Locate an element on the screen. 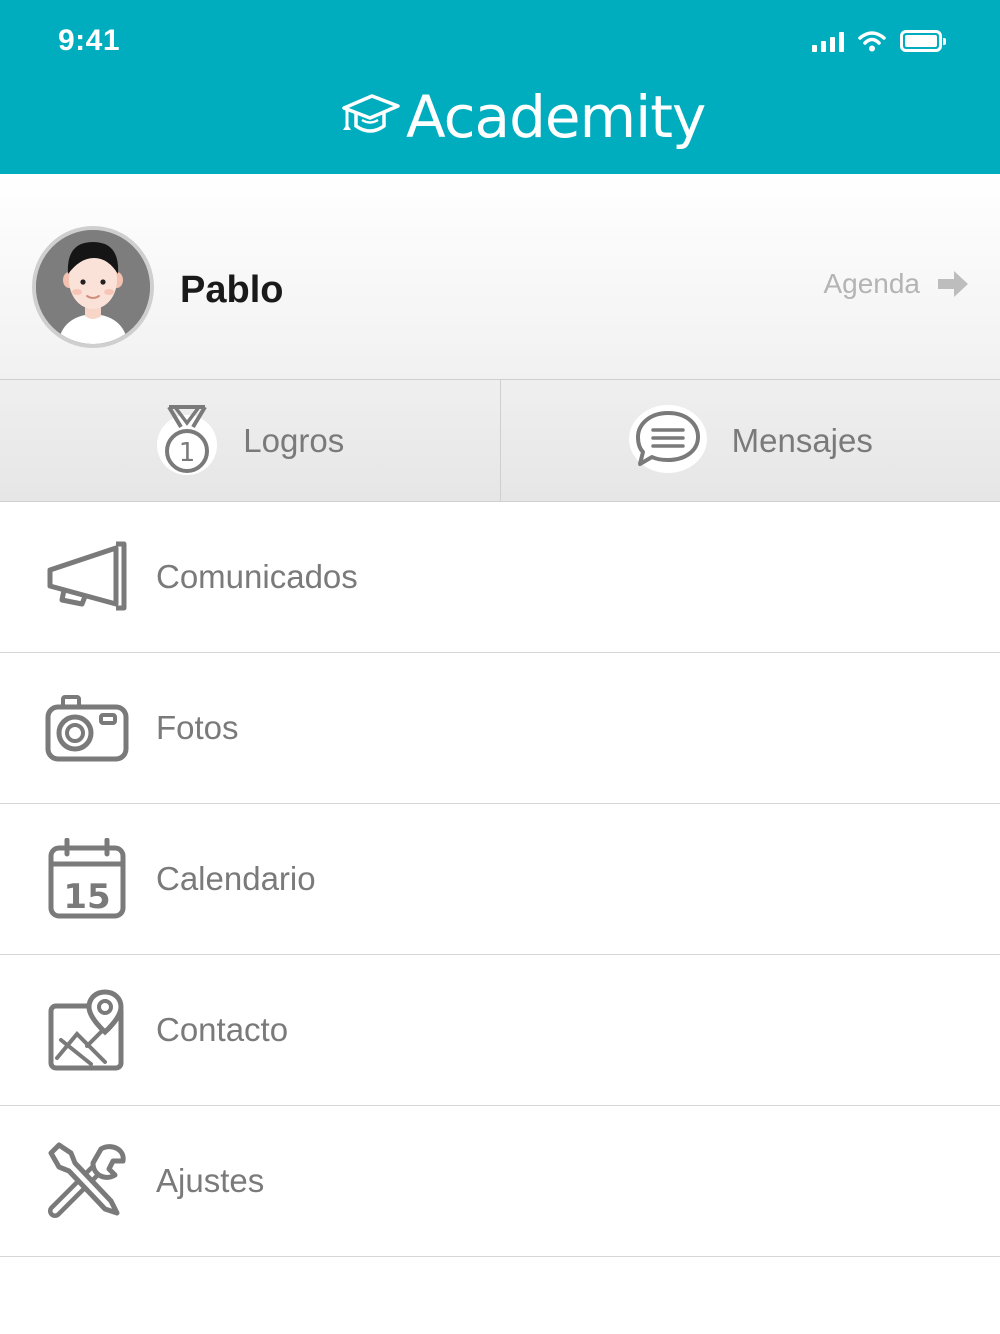 This screenshot has height=1334, width=1000. status-time: 9:41 is located at coordinates (89, 40).